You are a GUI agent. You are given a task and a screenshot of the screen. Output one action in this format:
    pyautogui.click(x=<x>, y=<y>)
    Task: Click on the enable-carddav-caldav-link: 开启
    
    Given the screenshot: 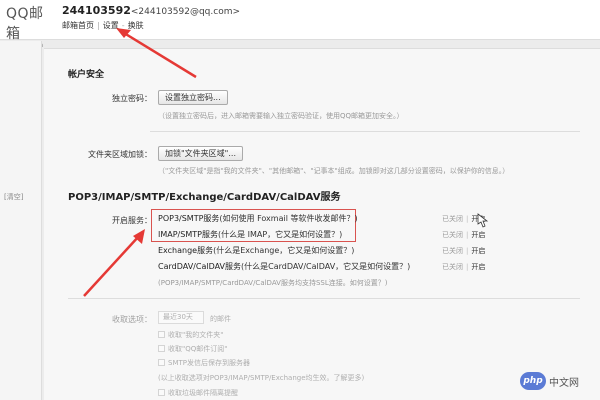 What is the action you would take?
    pyautogui.click(x=478, y=267)
    